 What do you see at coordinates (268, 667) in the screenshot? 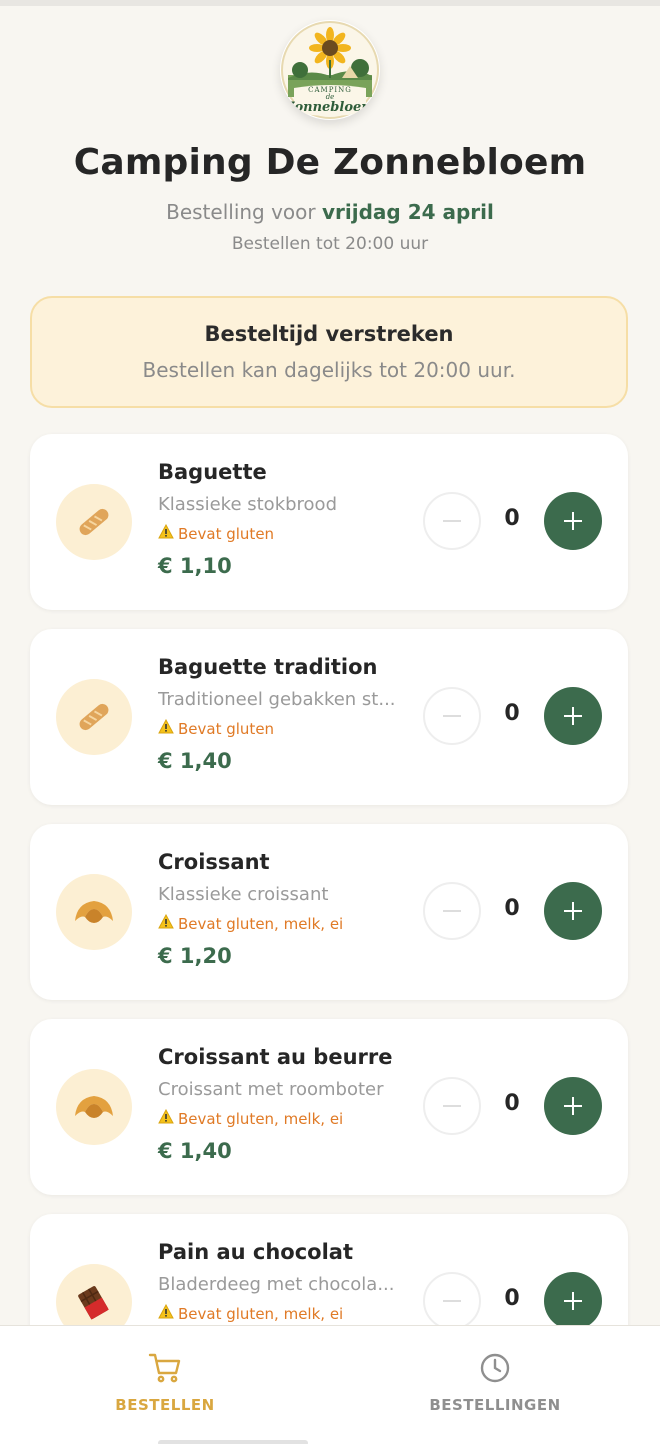
I see `product-name: Baguette tradition` at bounding box center [268, 667].